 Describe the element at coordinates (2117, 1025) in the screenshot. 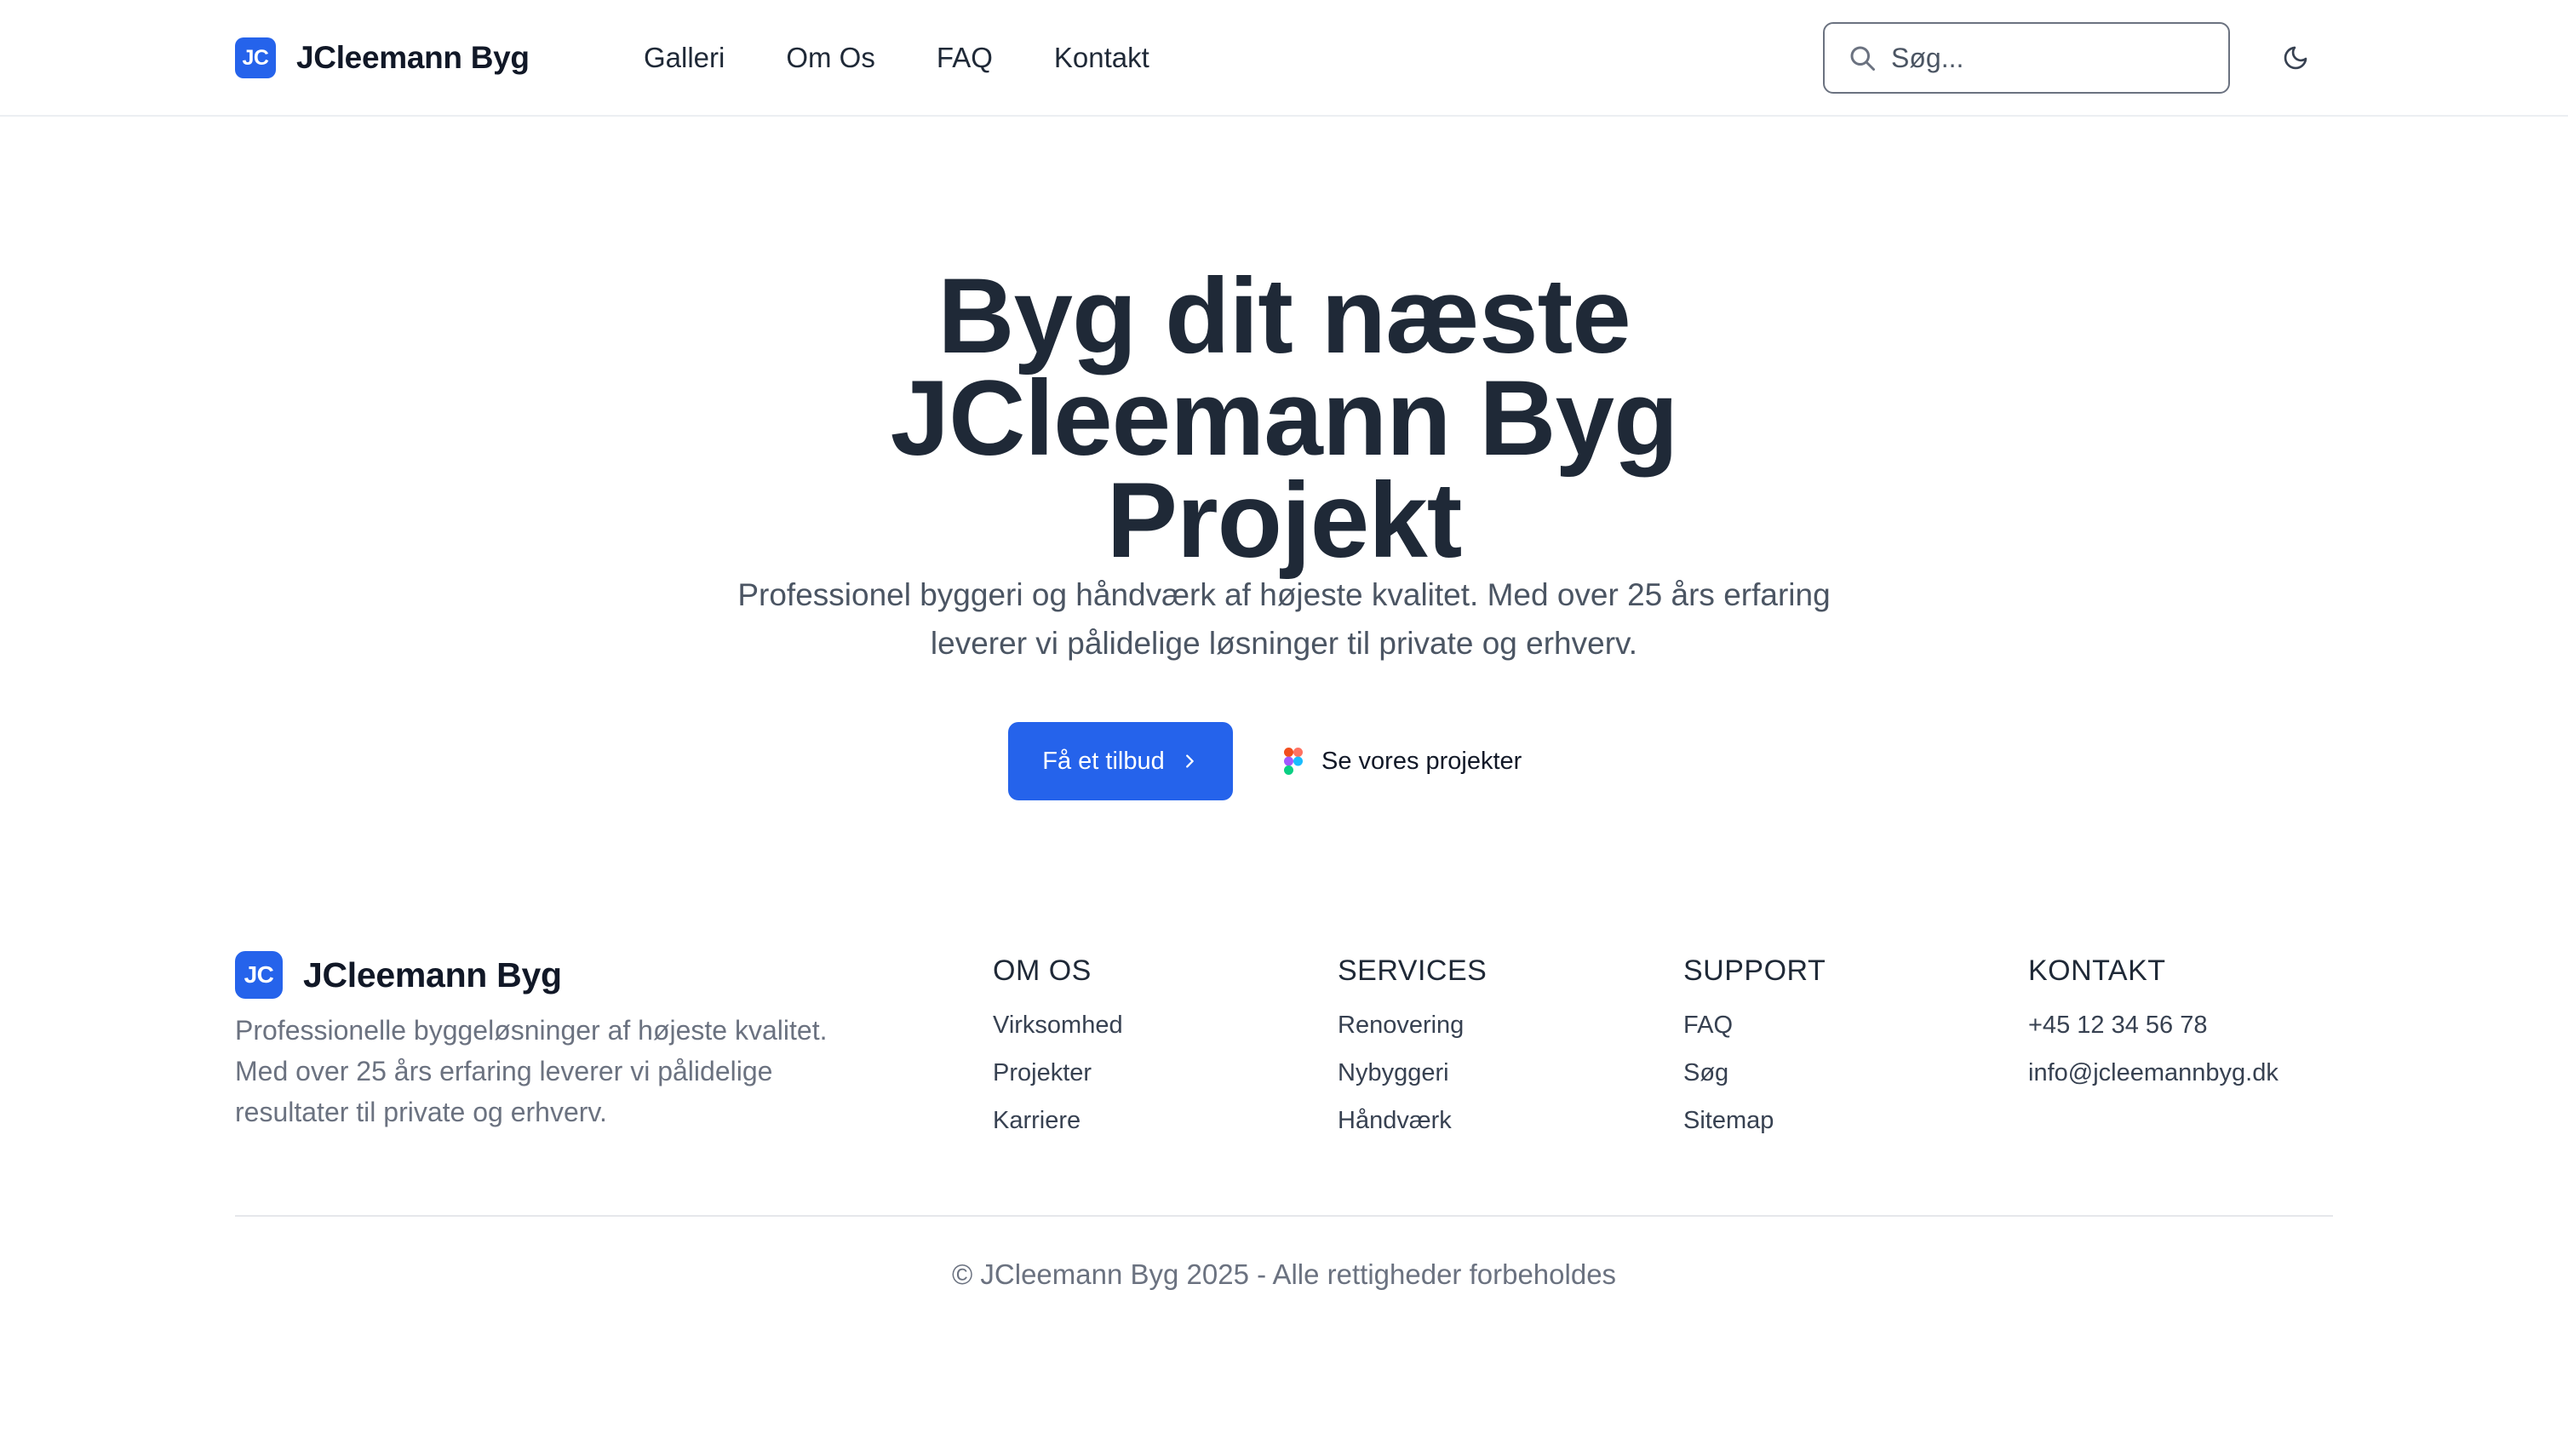

I see `footer-link-phone: +45 12 34 56 78` at that location.